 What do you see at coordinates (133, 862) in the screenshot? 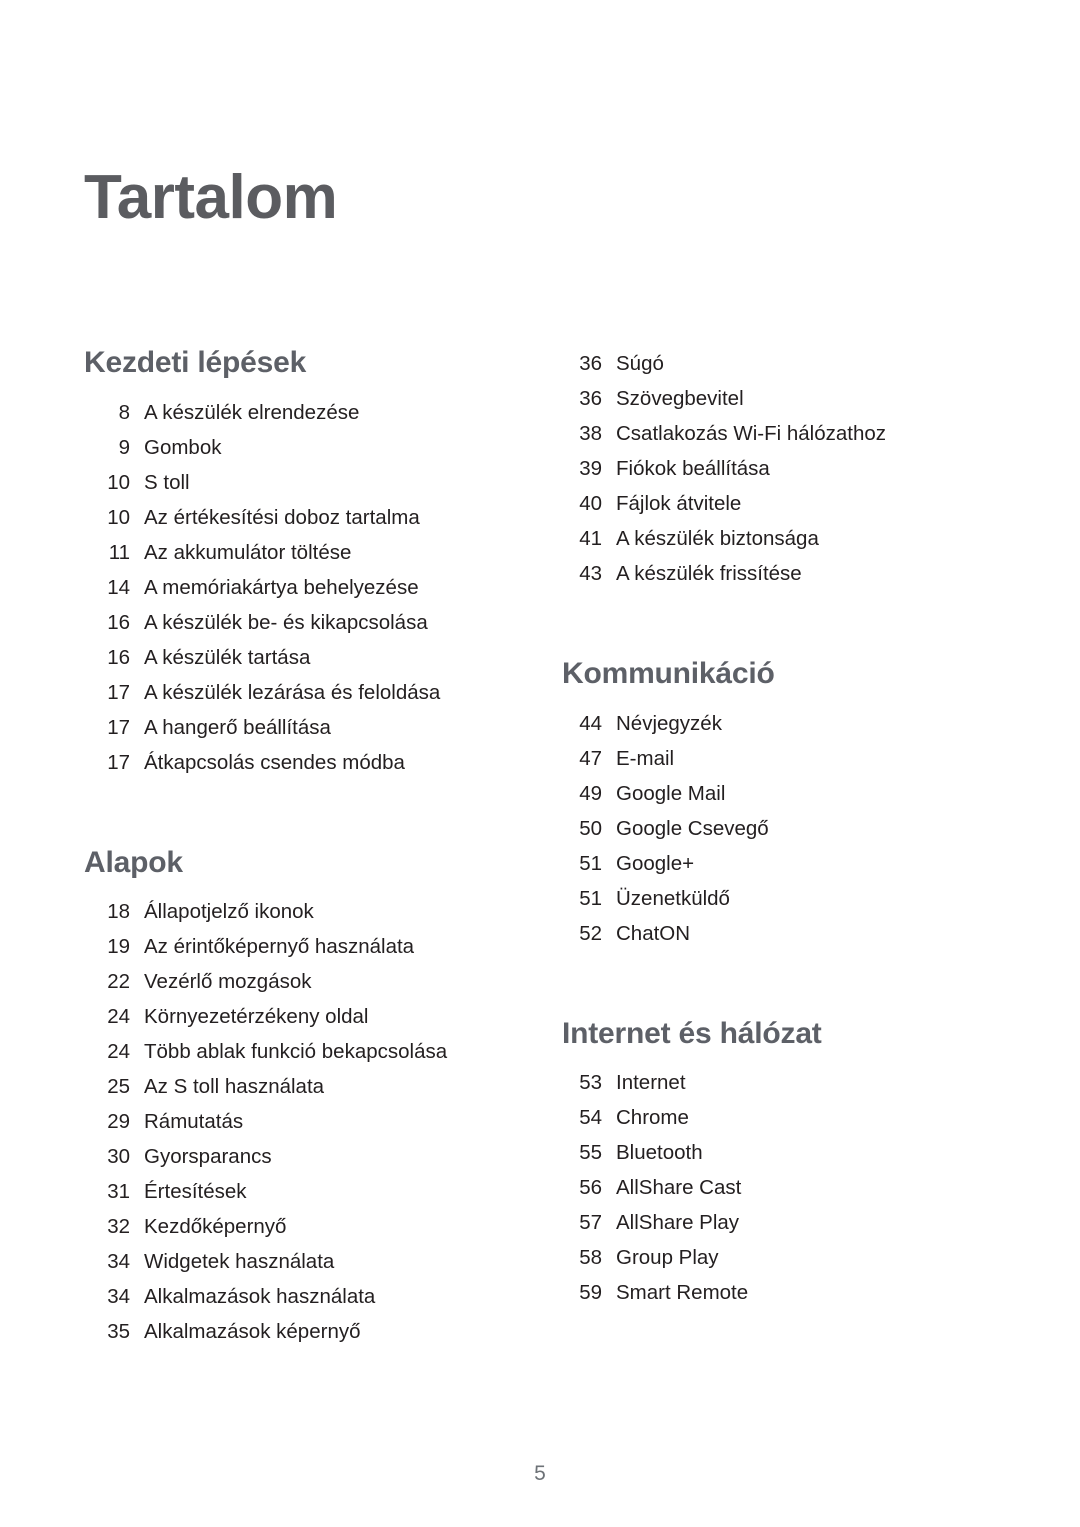
I see `section-heading: Alapok` at bounding box center [133, 862].